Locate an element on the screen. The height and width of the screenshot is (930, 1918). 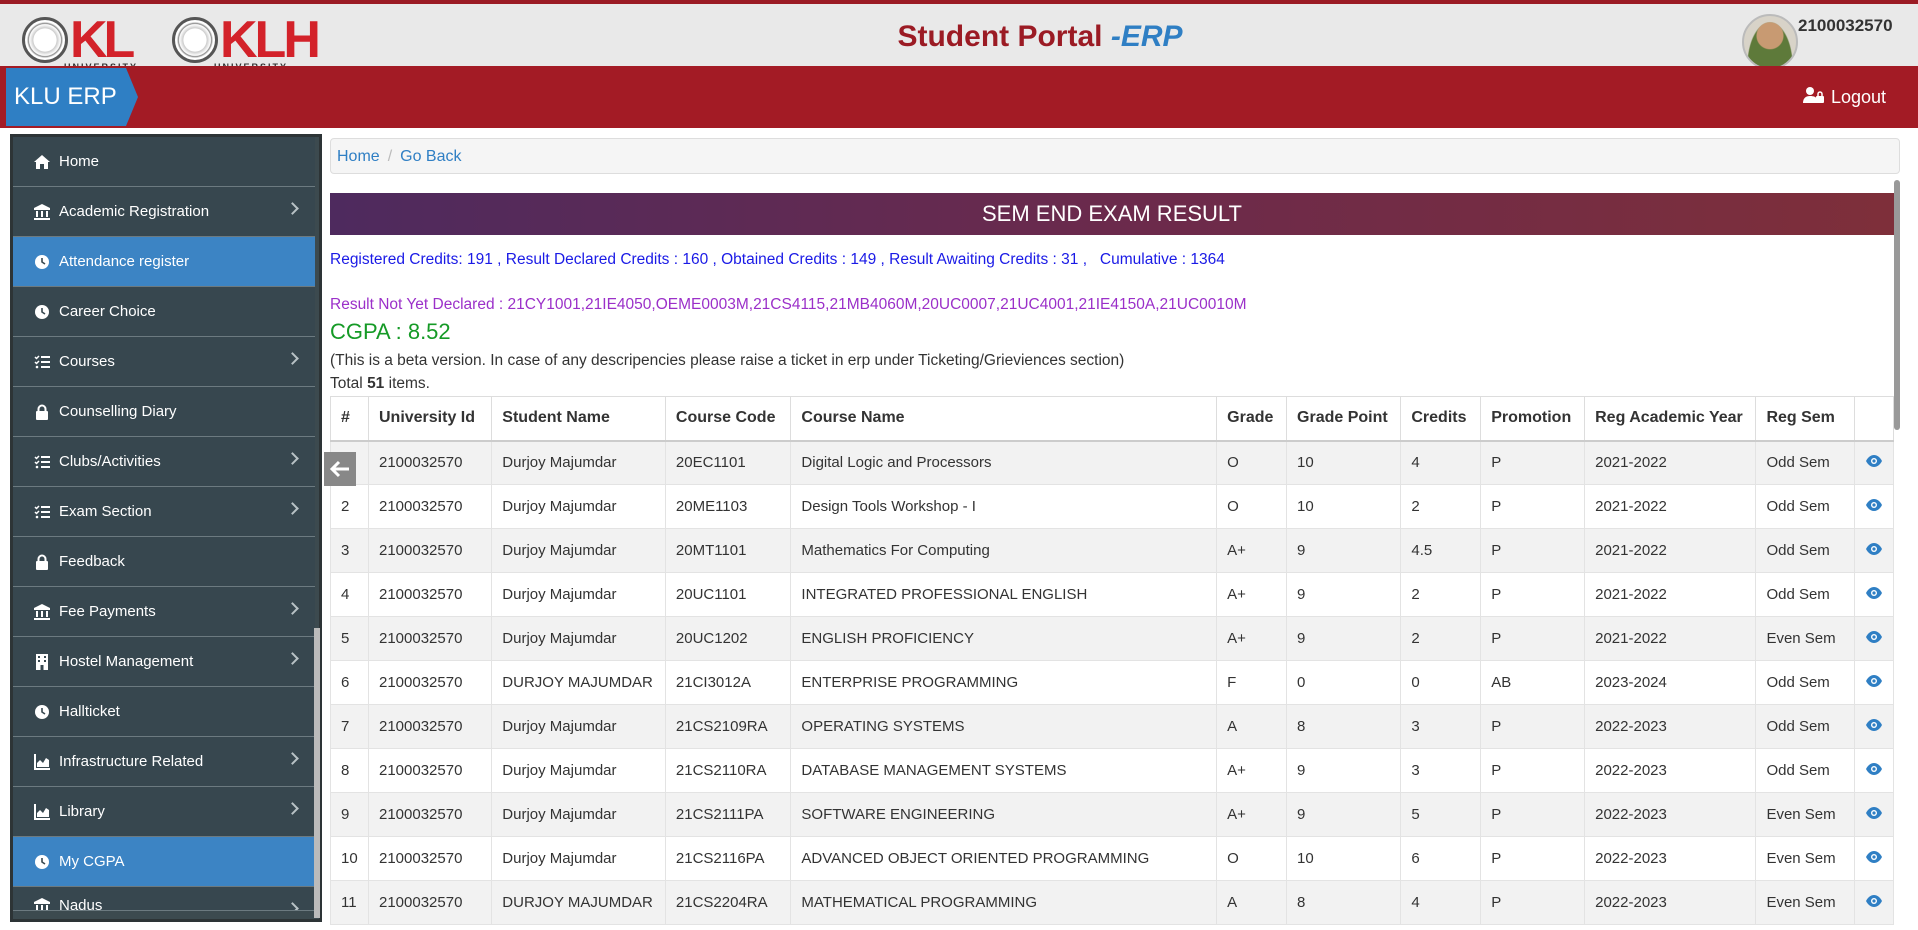
main-scrollbar is located at coordinates (1897, 305).